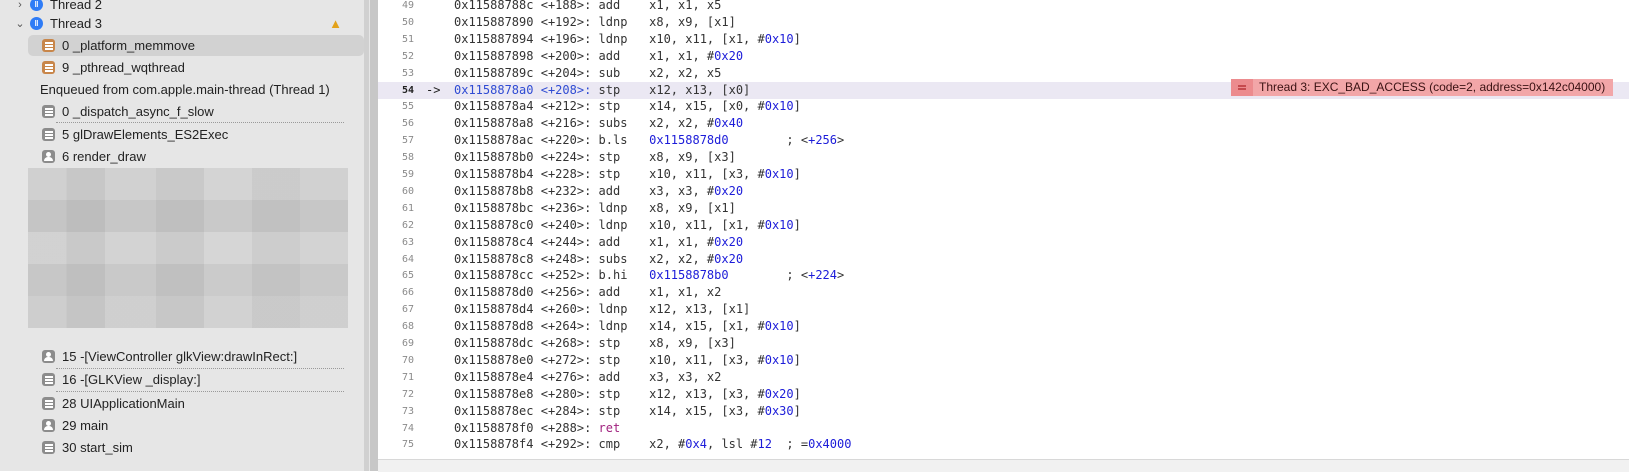 The width and height of the screenshot is (1629, 472). I want to click on user-icon, so click(48, 356).